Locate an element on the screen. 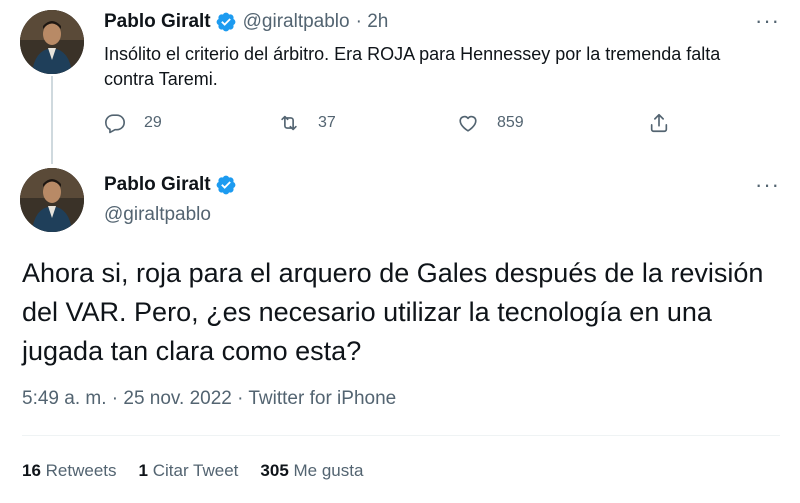  share-button is located at coordinates (668, 123).